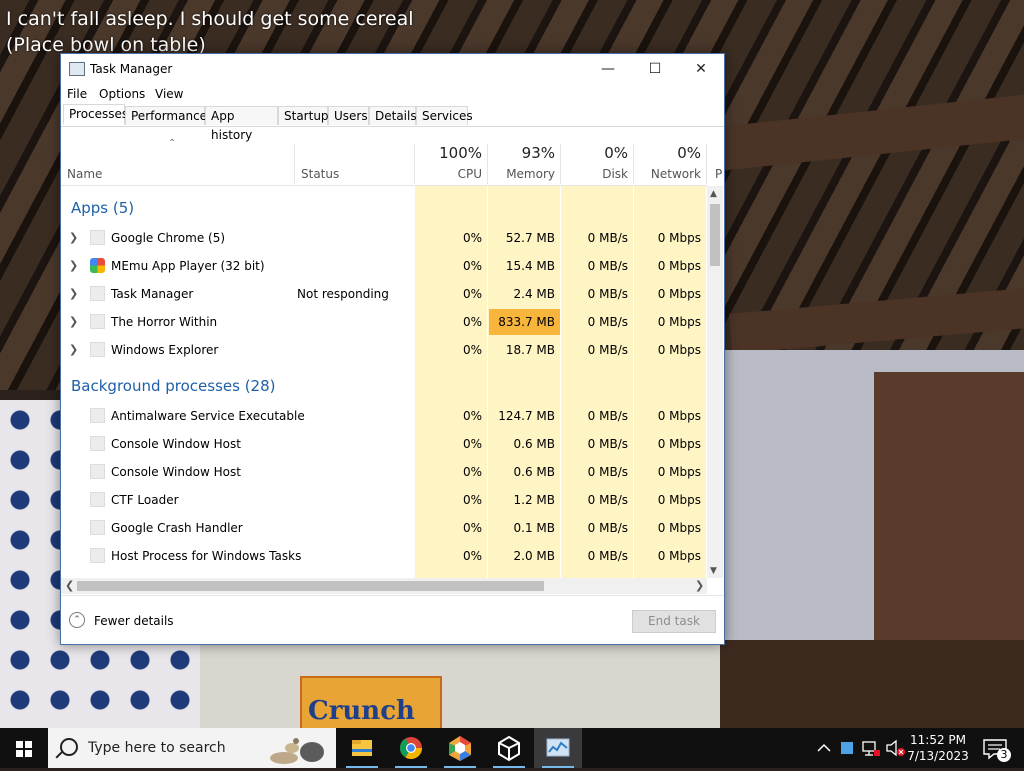 The width and height of the screenshot is (1024, 771). I want to click on tab-users: Users, so click(348, 115).